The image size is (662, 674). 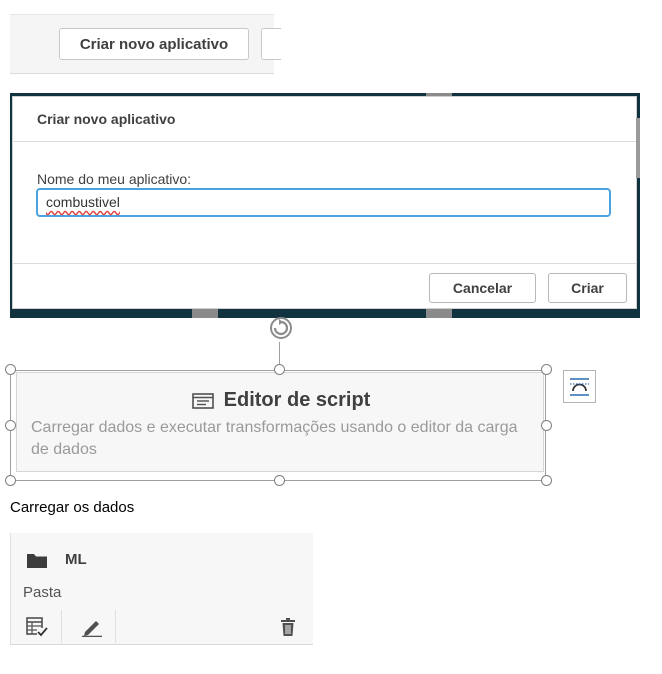 I want to click on rotate-handle-icon, so click(x=281, y=330).